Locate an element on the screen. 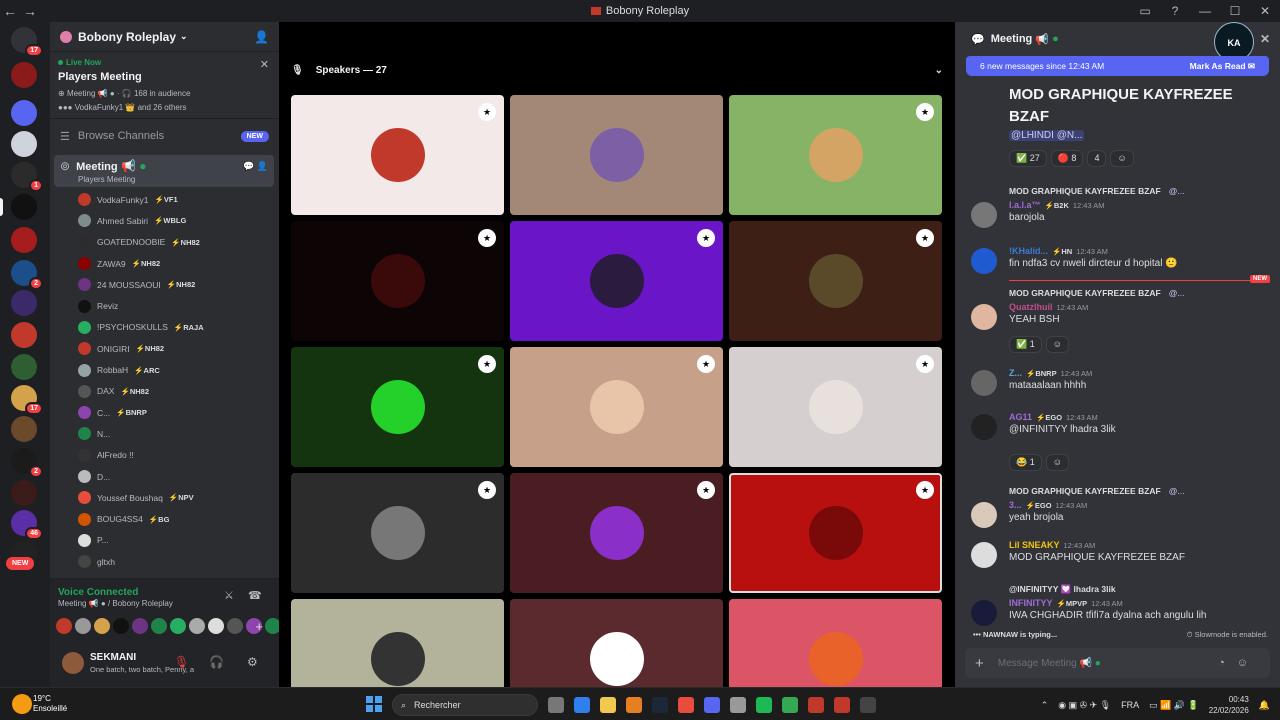  message-author: Z... ⚡BNRP 12:43 AM is located at coordinates (1050, 373).